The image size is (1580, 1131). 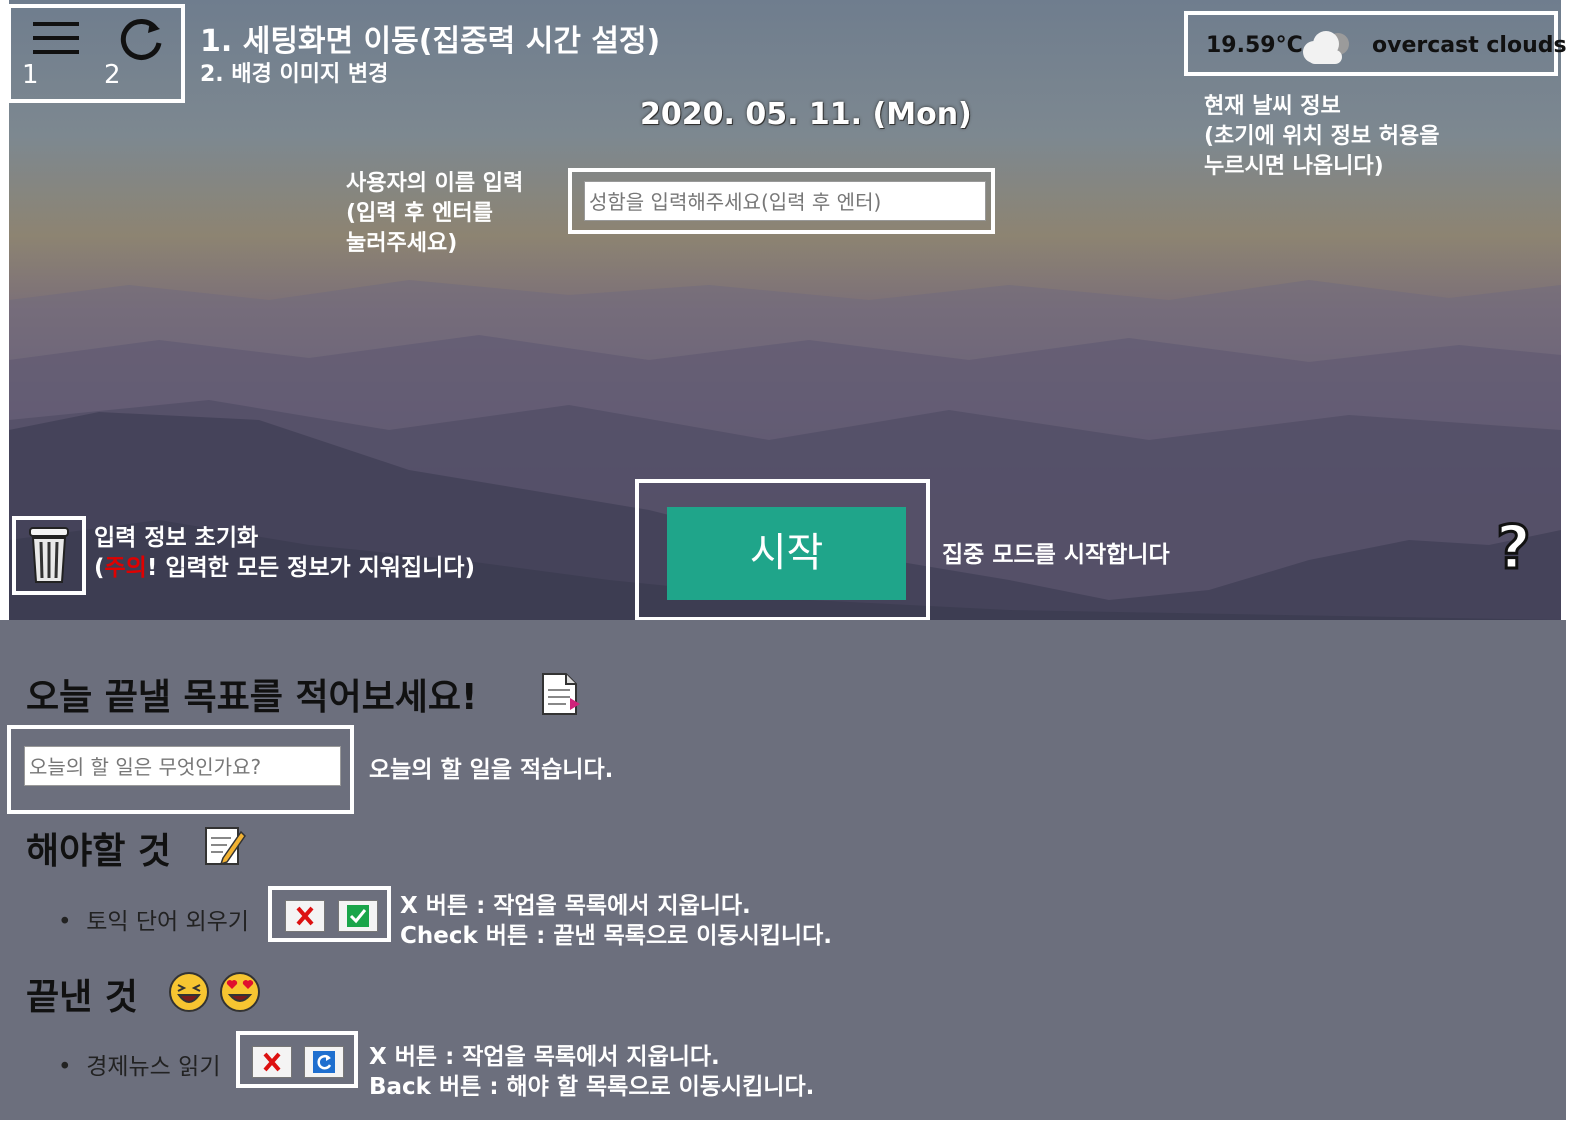 I want to click on todo-list-item: • 토익 단어 외우기, so click(x=153, y=919).